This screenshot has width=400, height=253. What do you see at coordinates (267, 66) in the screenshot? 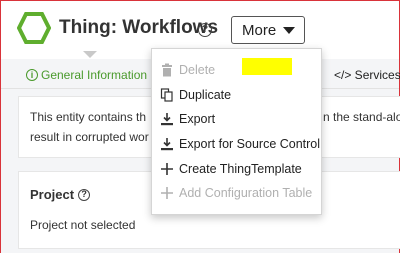
I see `yellow-highlight-annotation` at bounding box center [267, 66].